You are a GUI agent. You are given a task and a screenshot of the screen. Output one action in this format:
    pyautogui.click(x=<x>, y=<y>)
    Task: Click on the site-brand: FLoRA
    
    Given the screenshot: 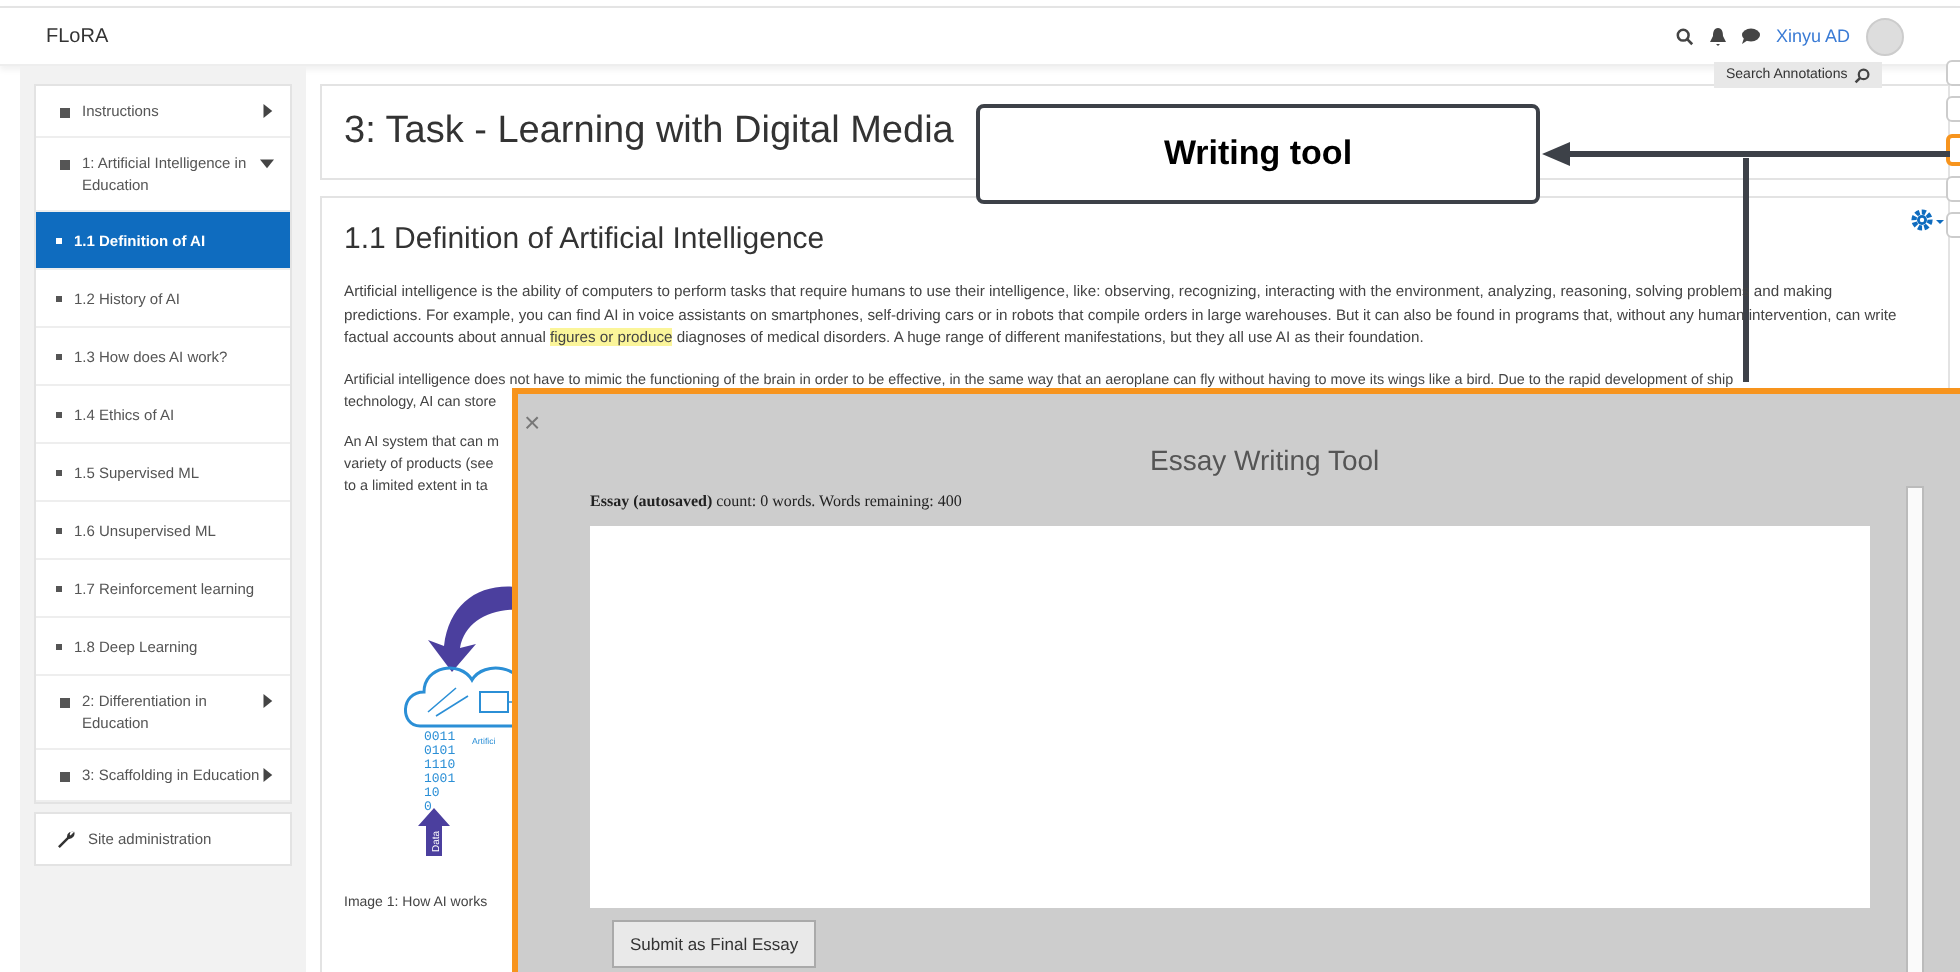 What is the action you would take?
    pyautogui.click(x=861, y=36)
    